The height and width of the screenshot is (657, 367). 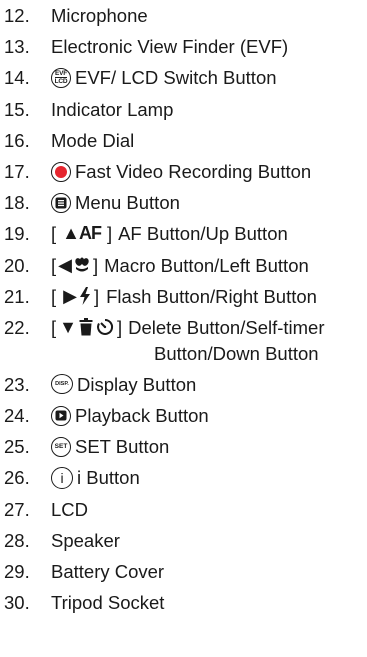 I want to click on item-label: Flash Button/Right Button, so click(x=211, y=296).